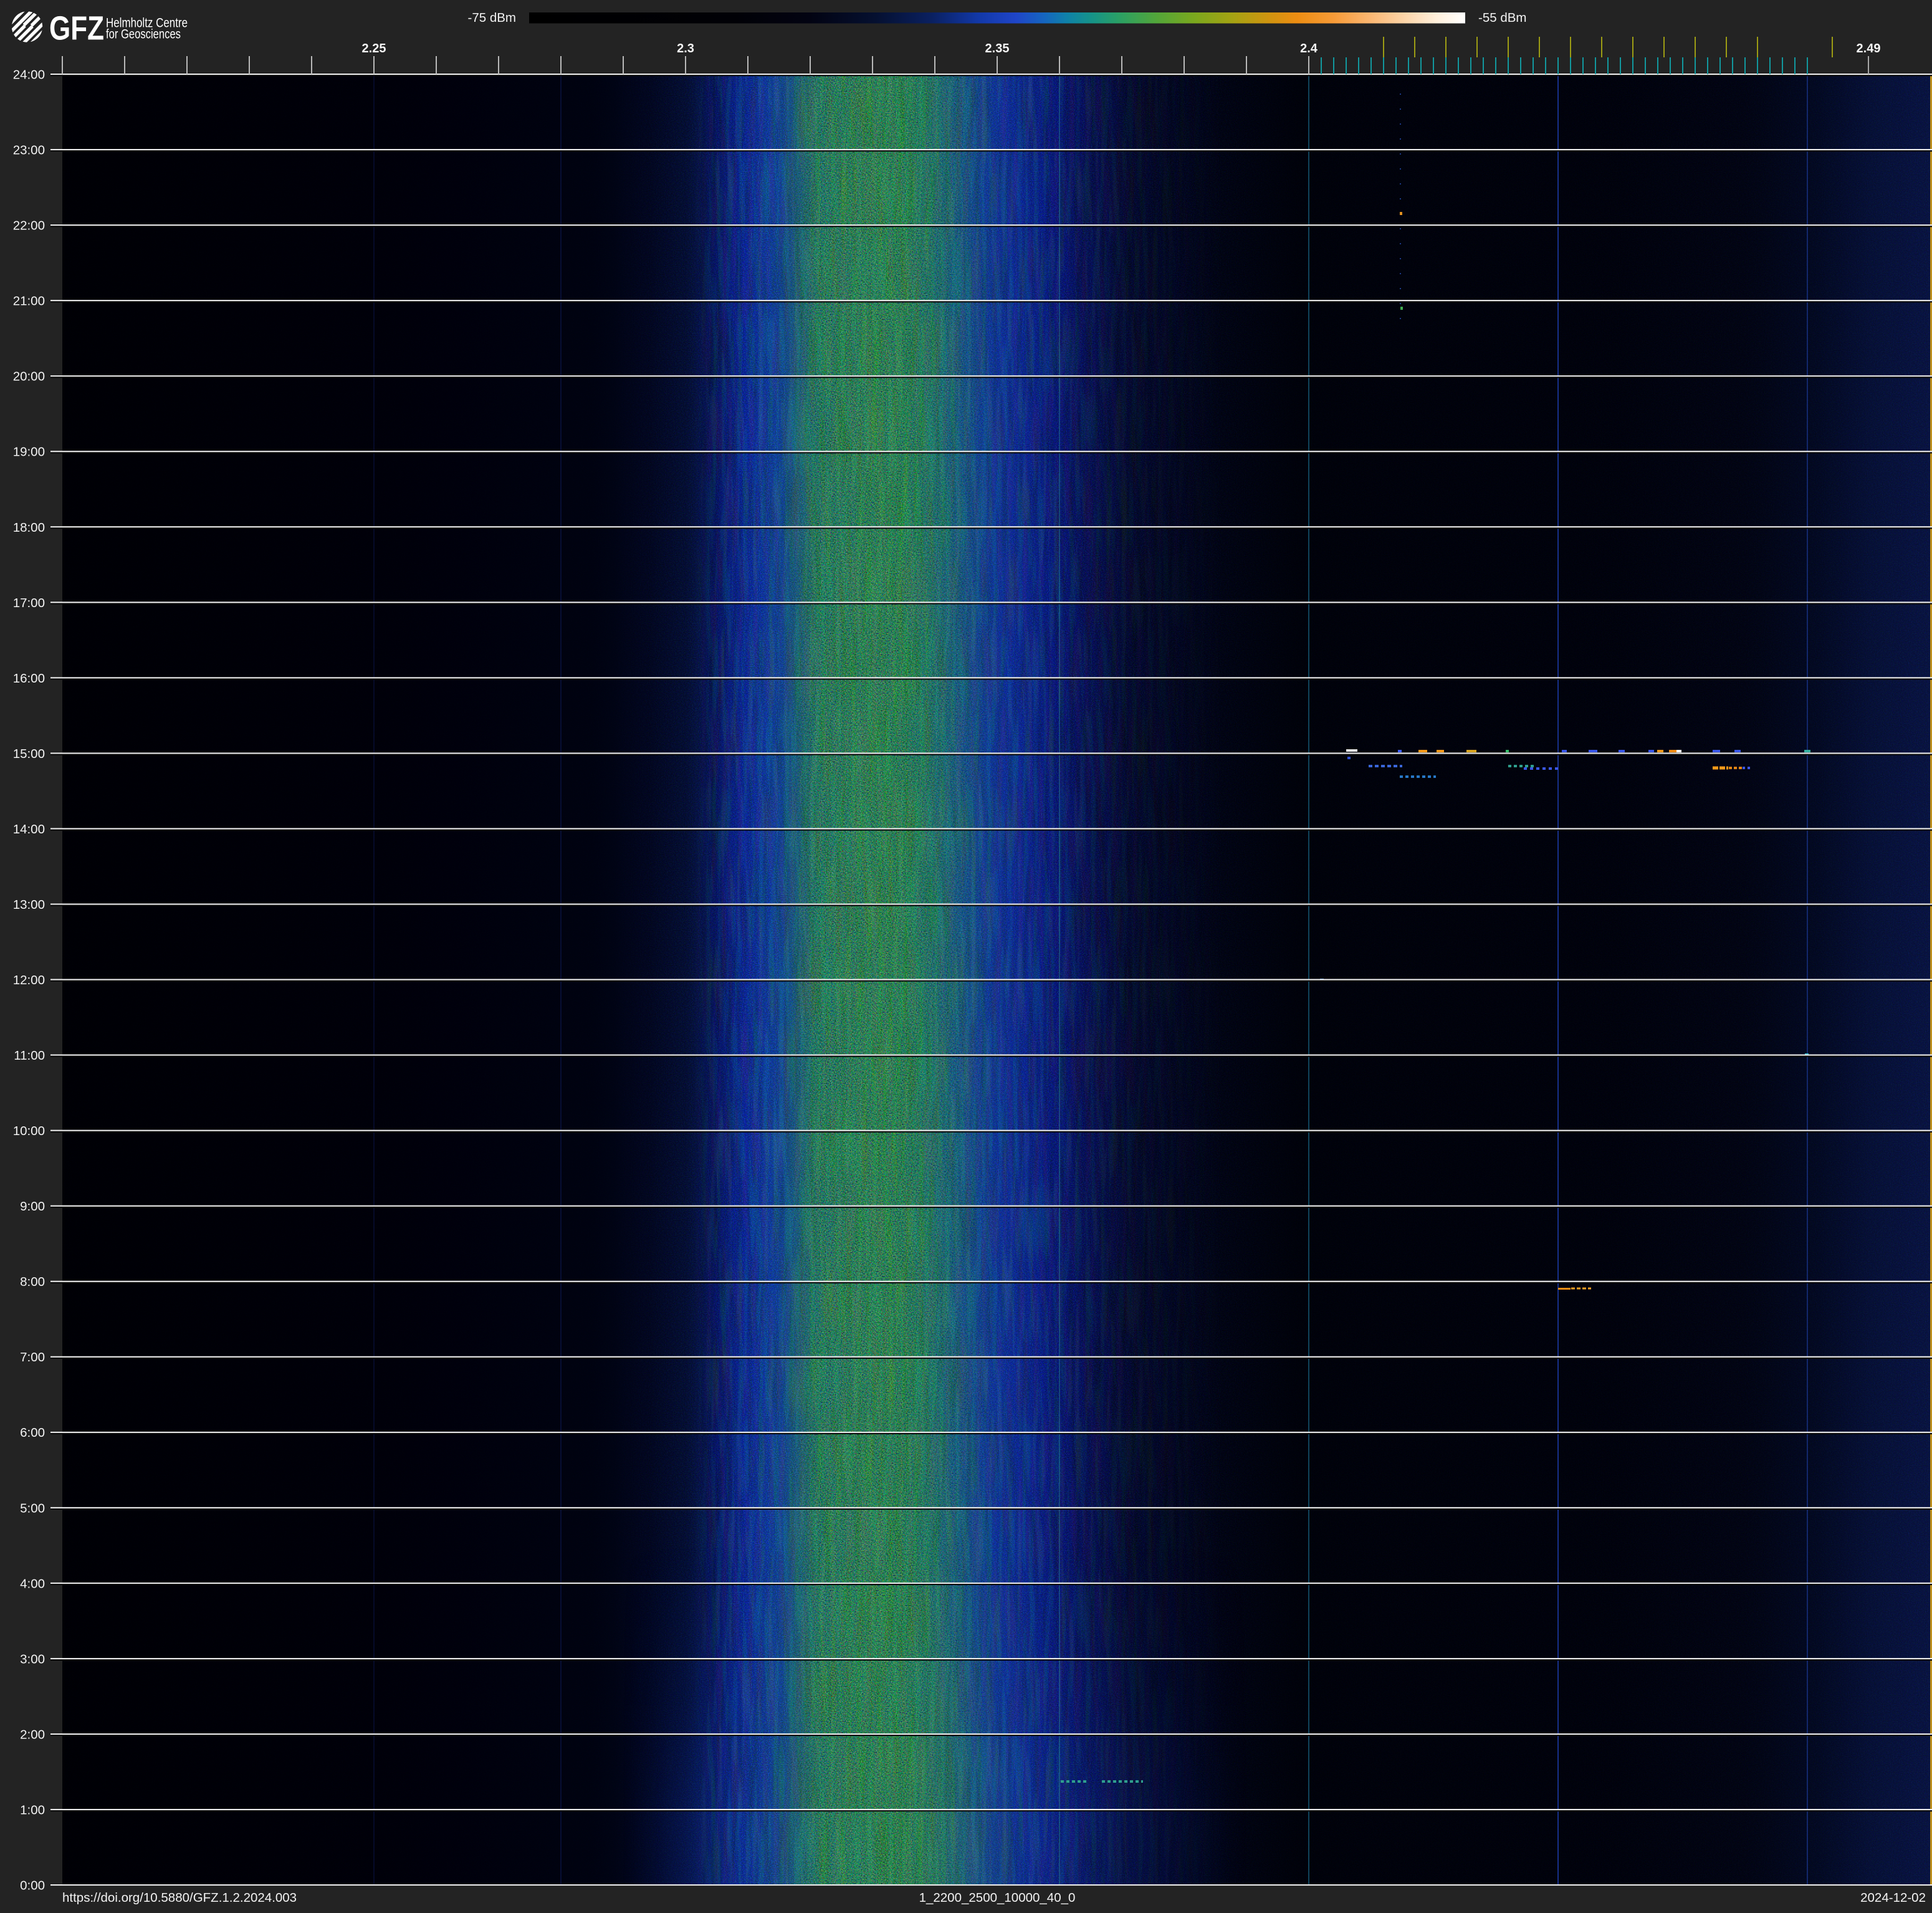  Describe the element at coordinates (997, 48) in the screenshot. I see `svg-text: 2.35` at that location.